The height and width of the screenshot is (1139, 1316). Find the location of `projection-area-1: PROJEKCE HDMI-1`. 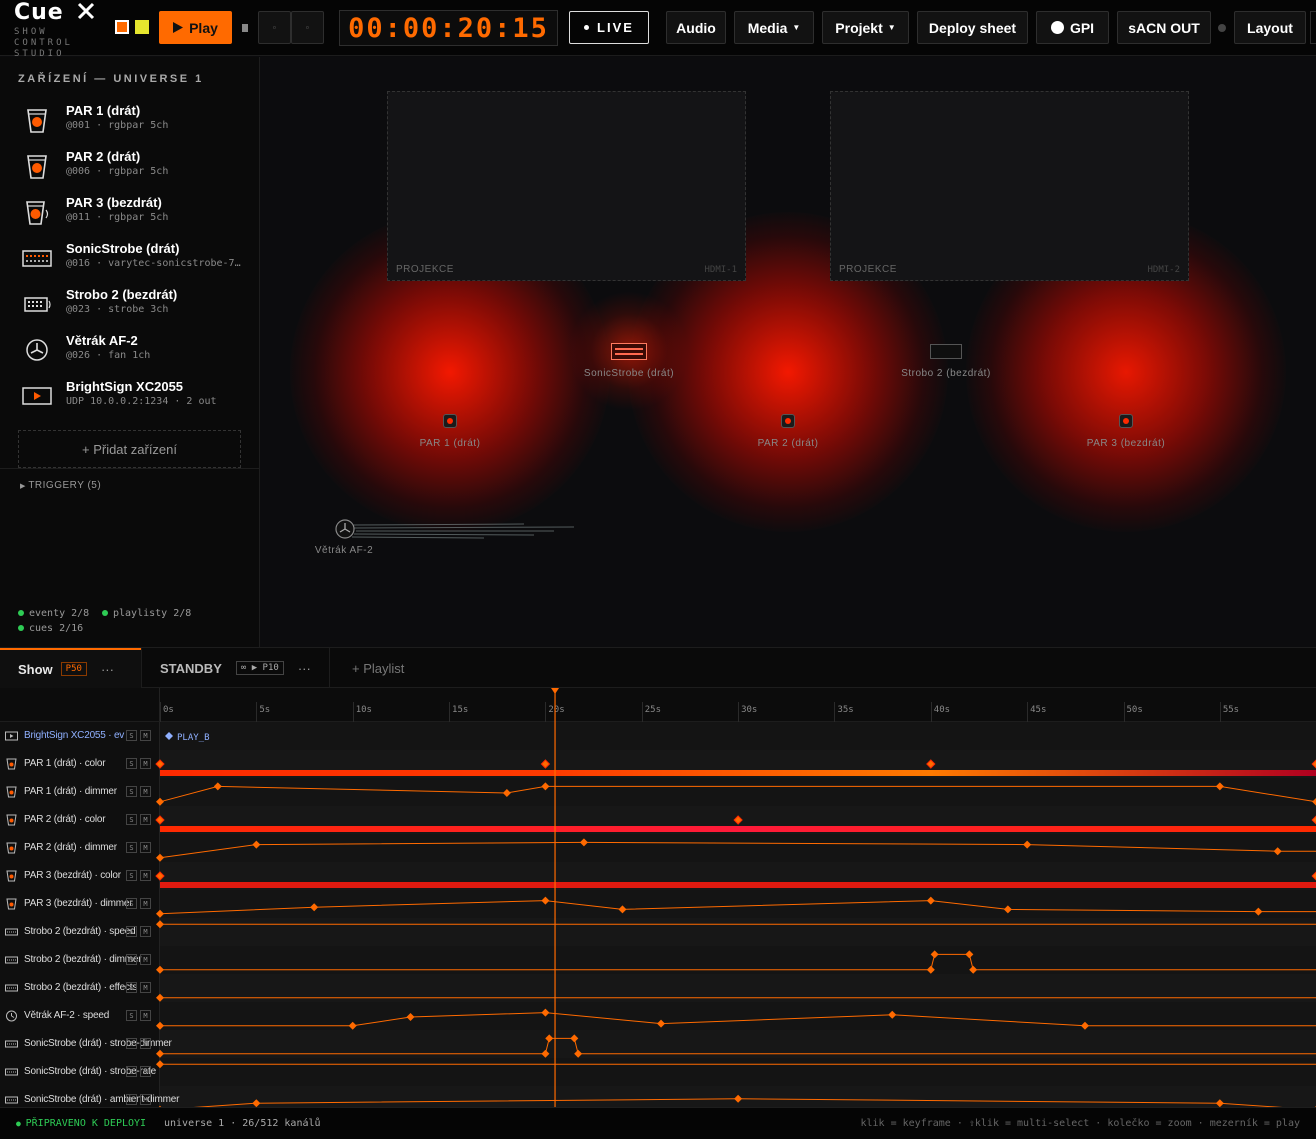

projection-area-1: PROJEKCE HDMI-1 is located at coordinates (566, 186).